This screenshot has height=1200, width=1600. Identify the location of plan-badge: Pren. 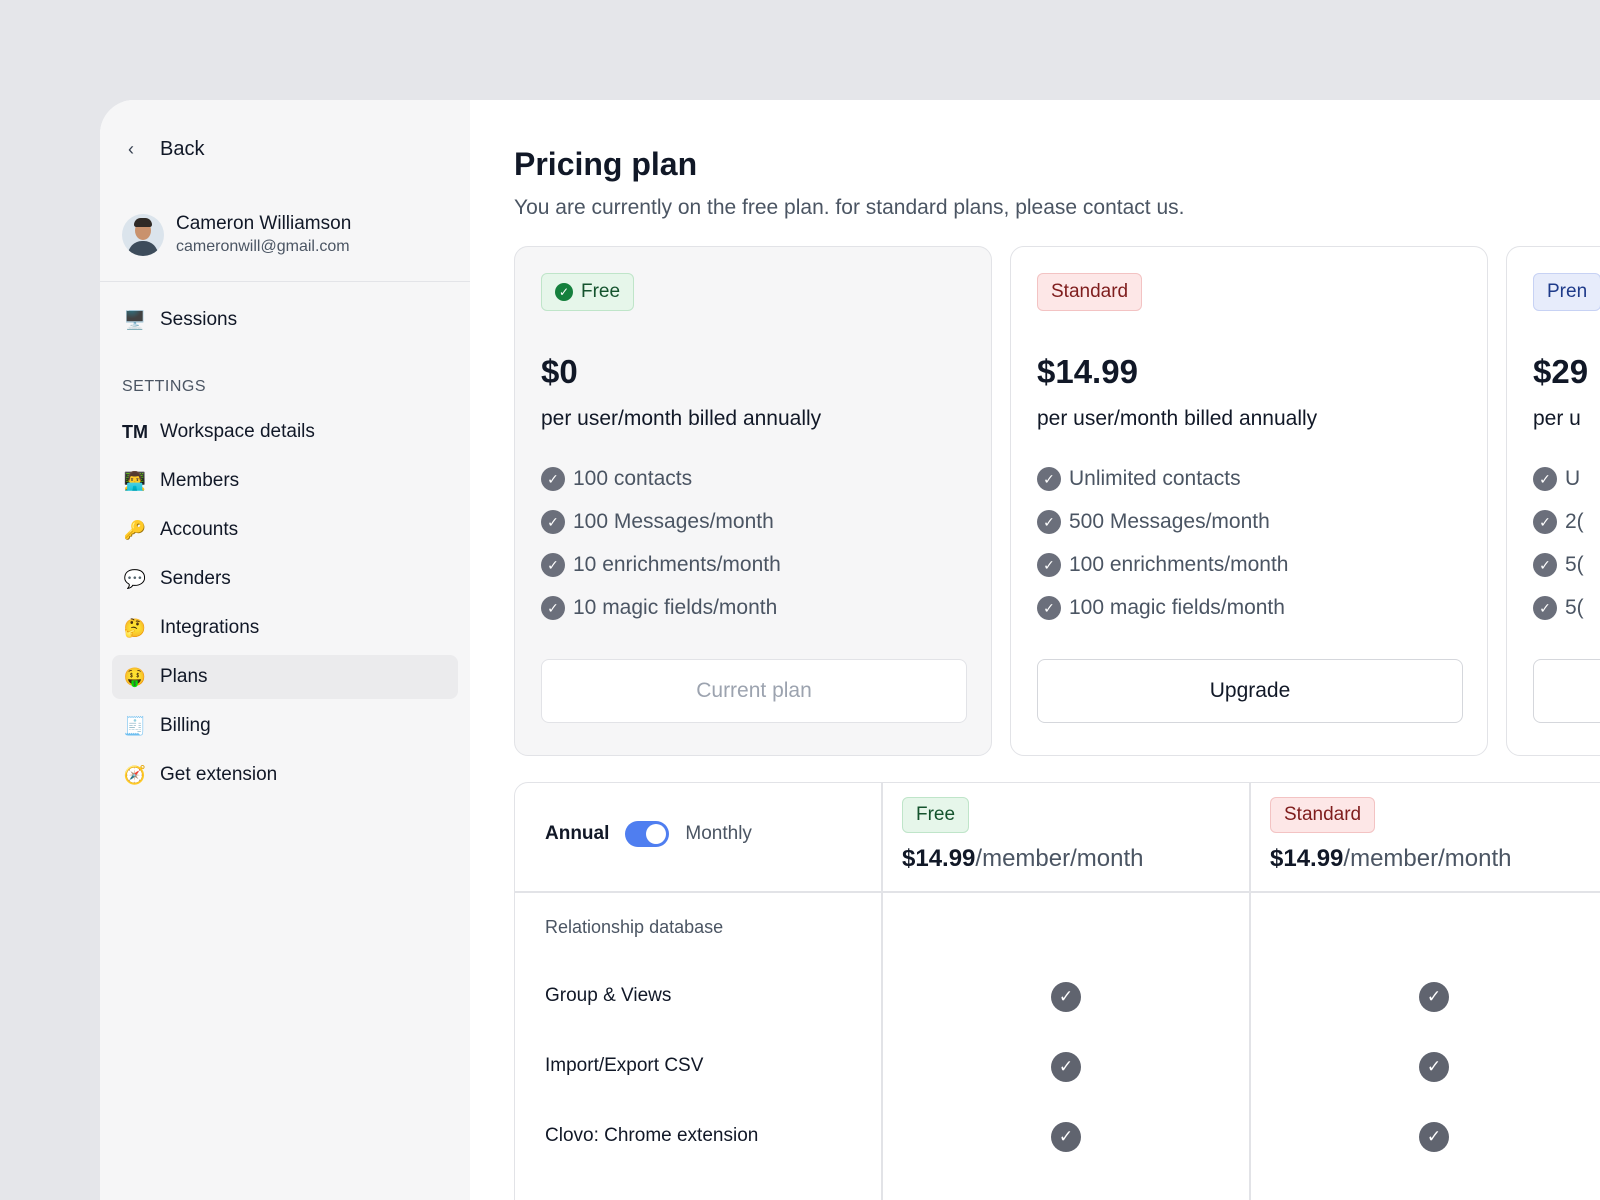
(1566, 292).